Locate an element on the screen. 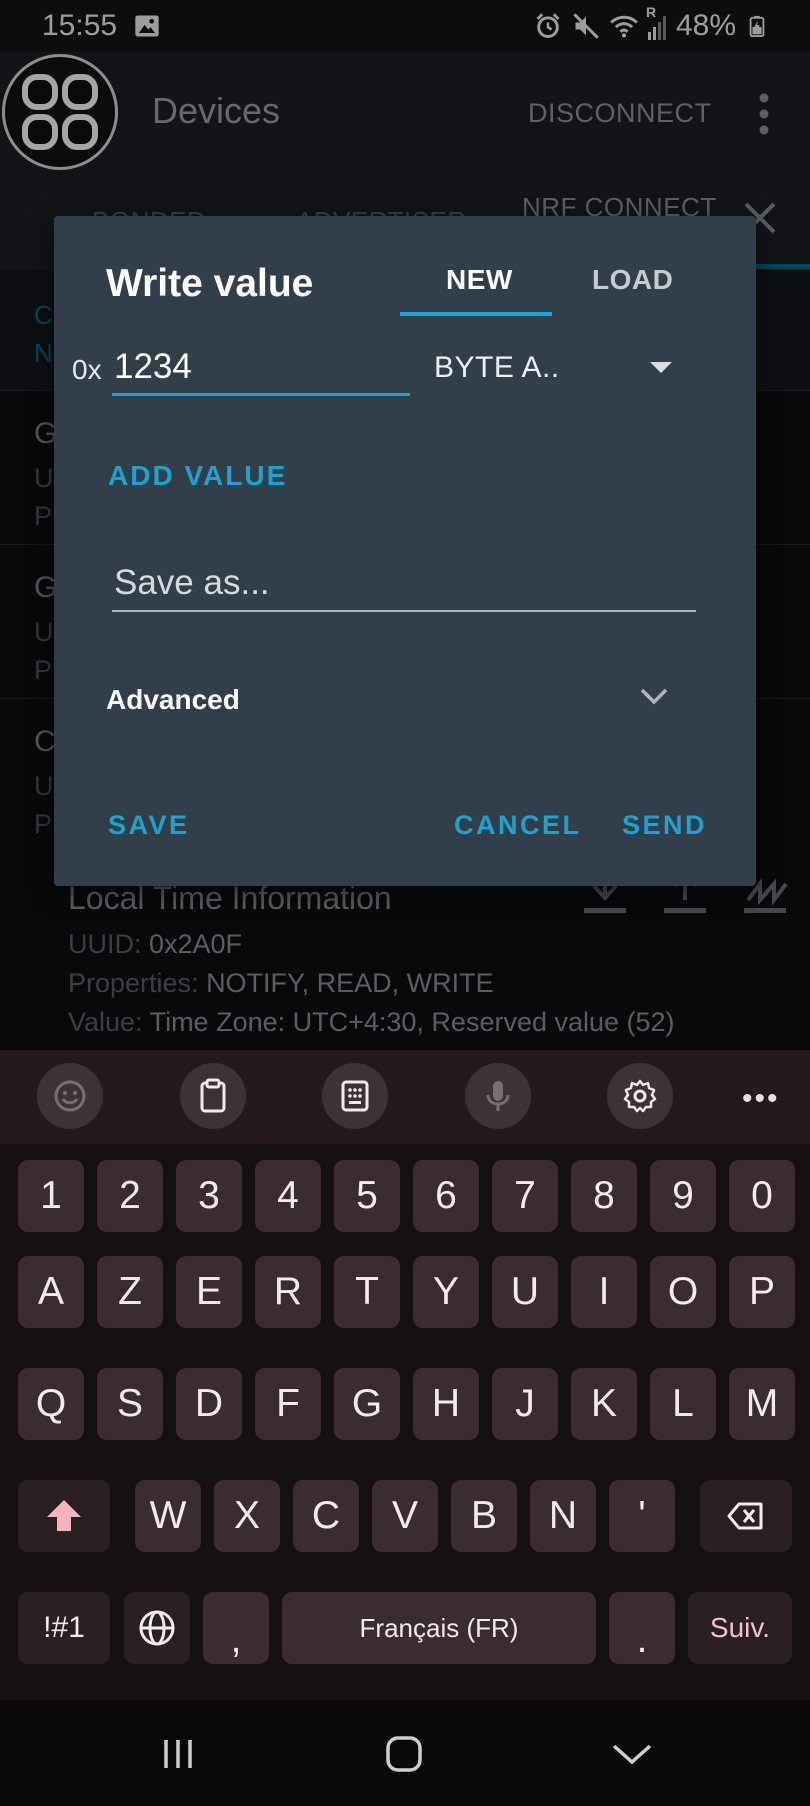 Image resolution: width=810 pixels, height=1806 pixels. key-7: 7 is located at coordinates (525, 1196).